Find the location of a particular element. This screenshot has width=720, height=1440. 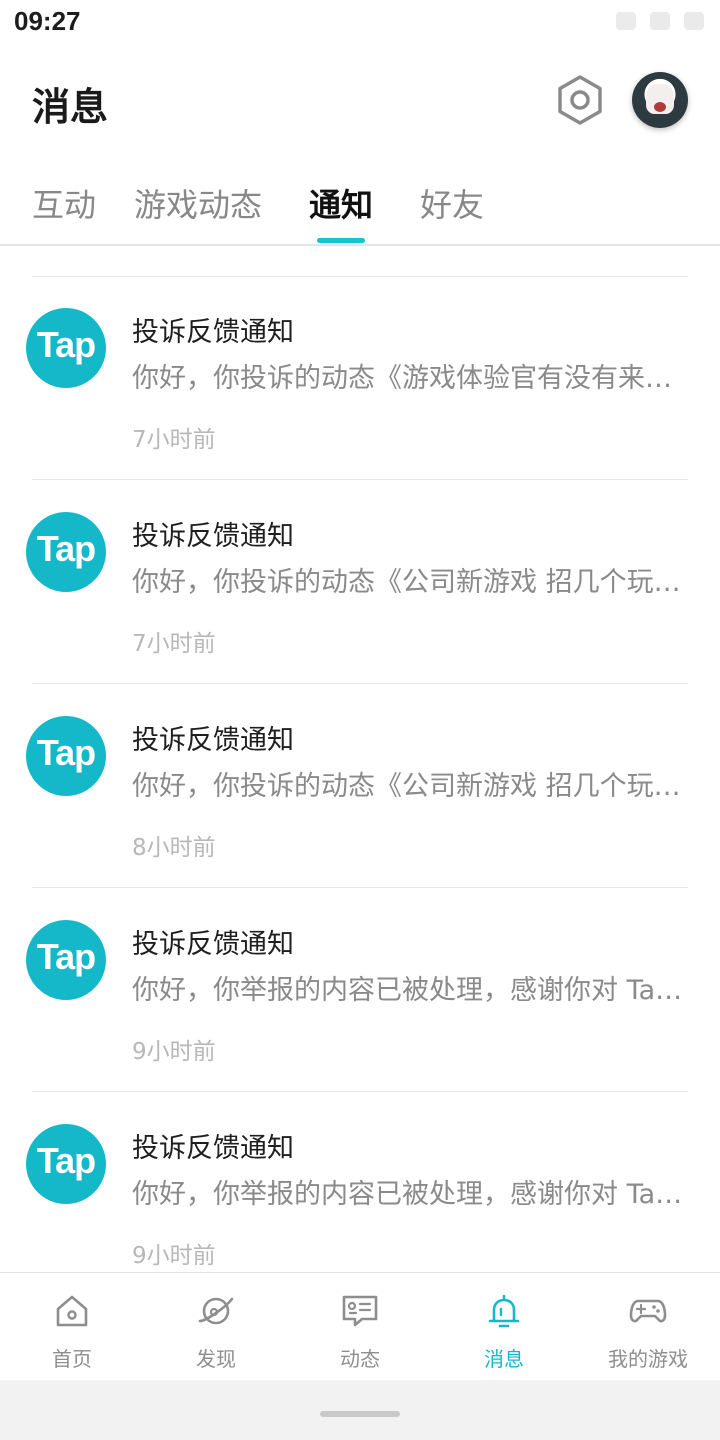

feed-icon is located at coordinates (360, 1311).